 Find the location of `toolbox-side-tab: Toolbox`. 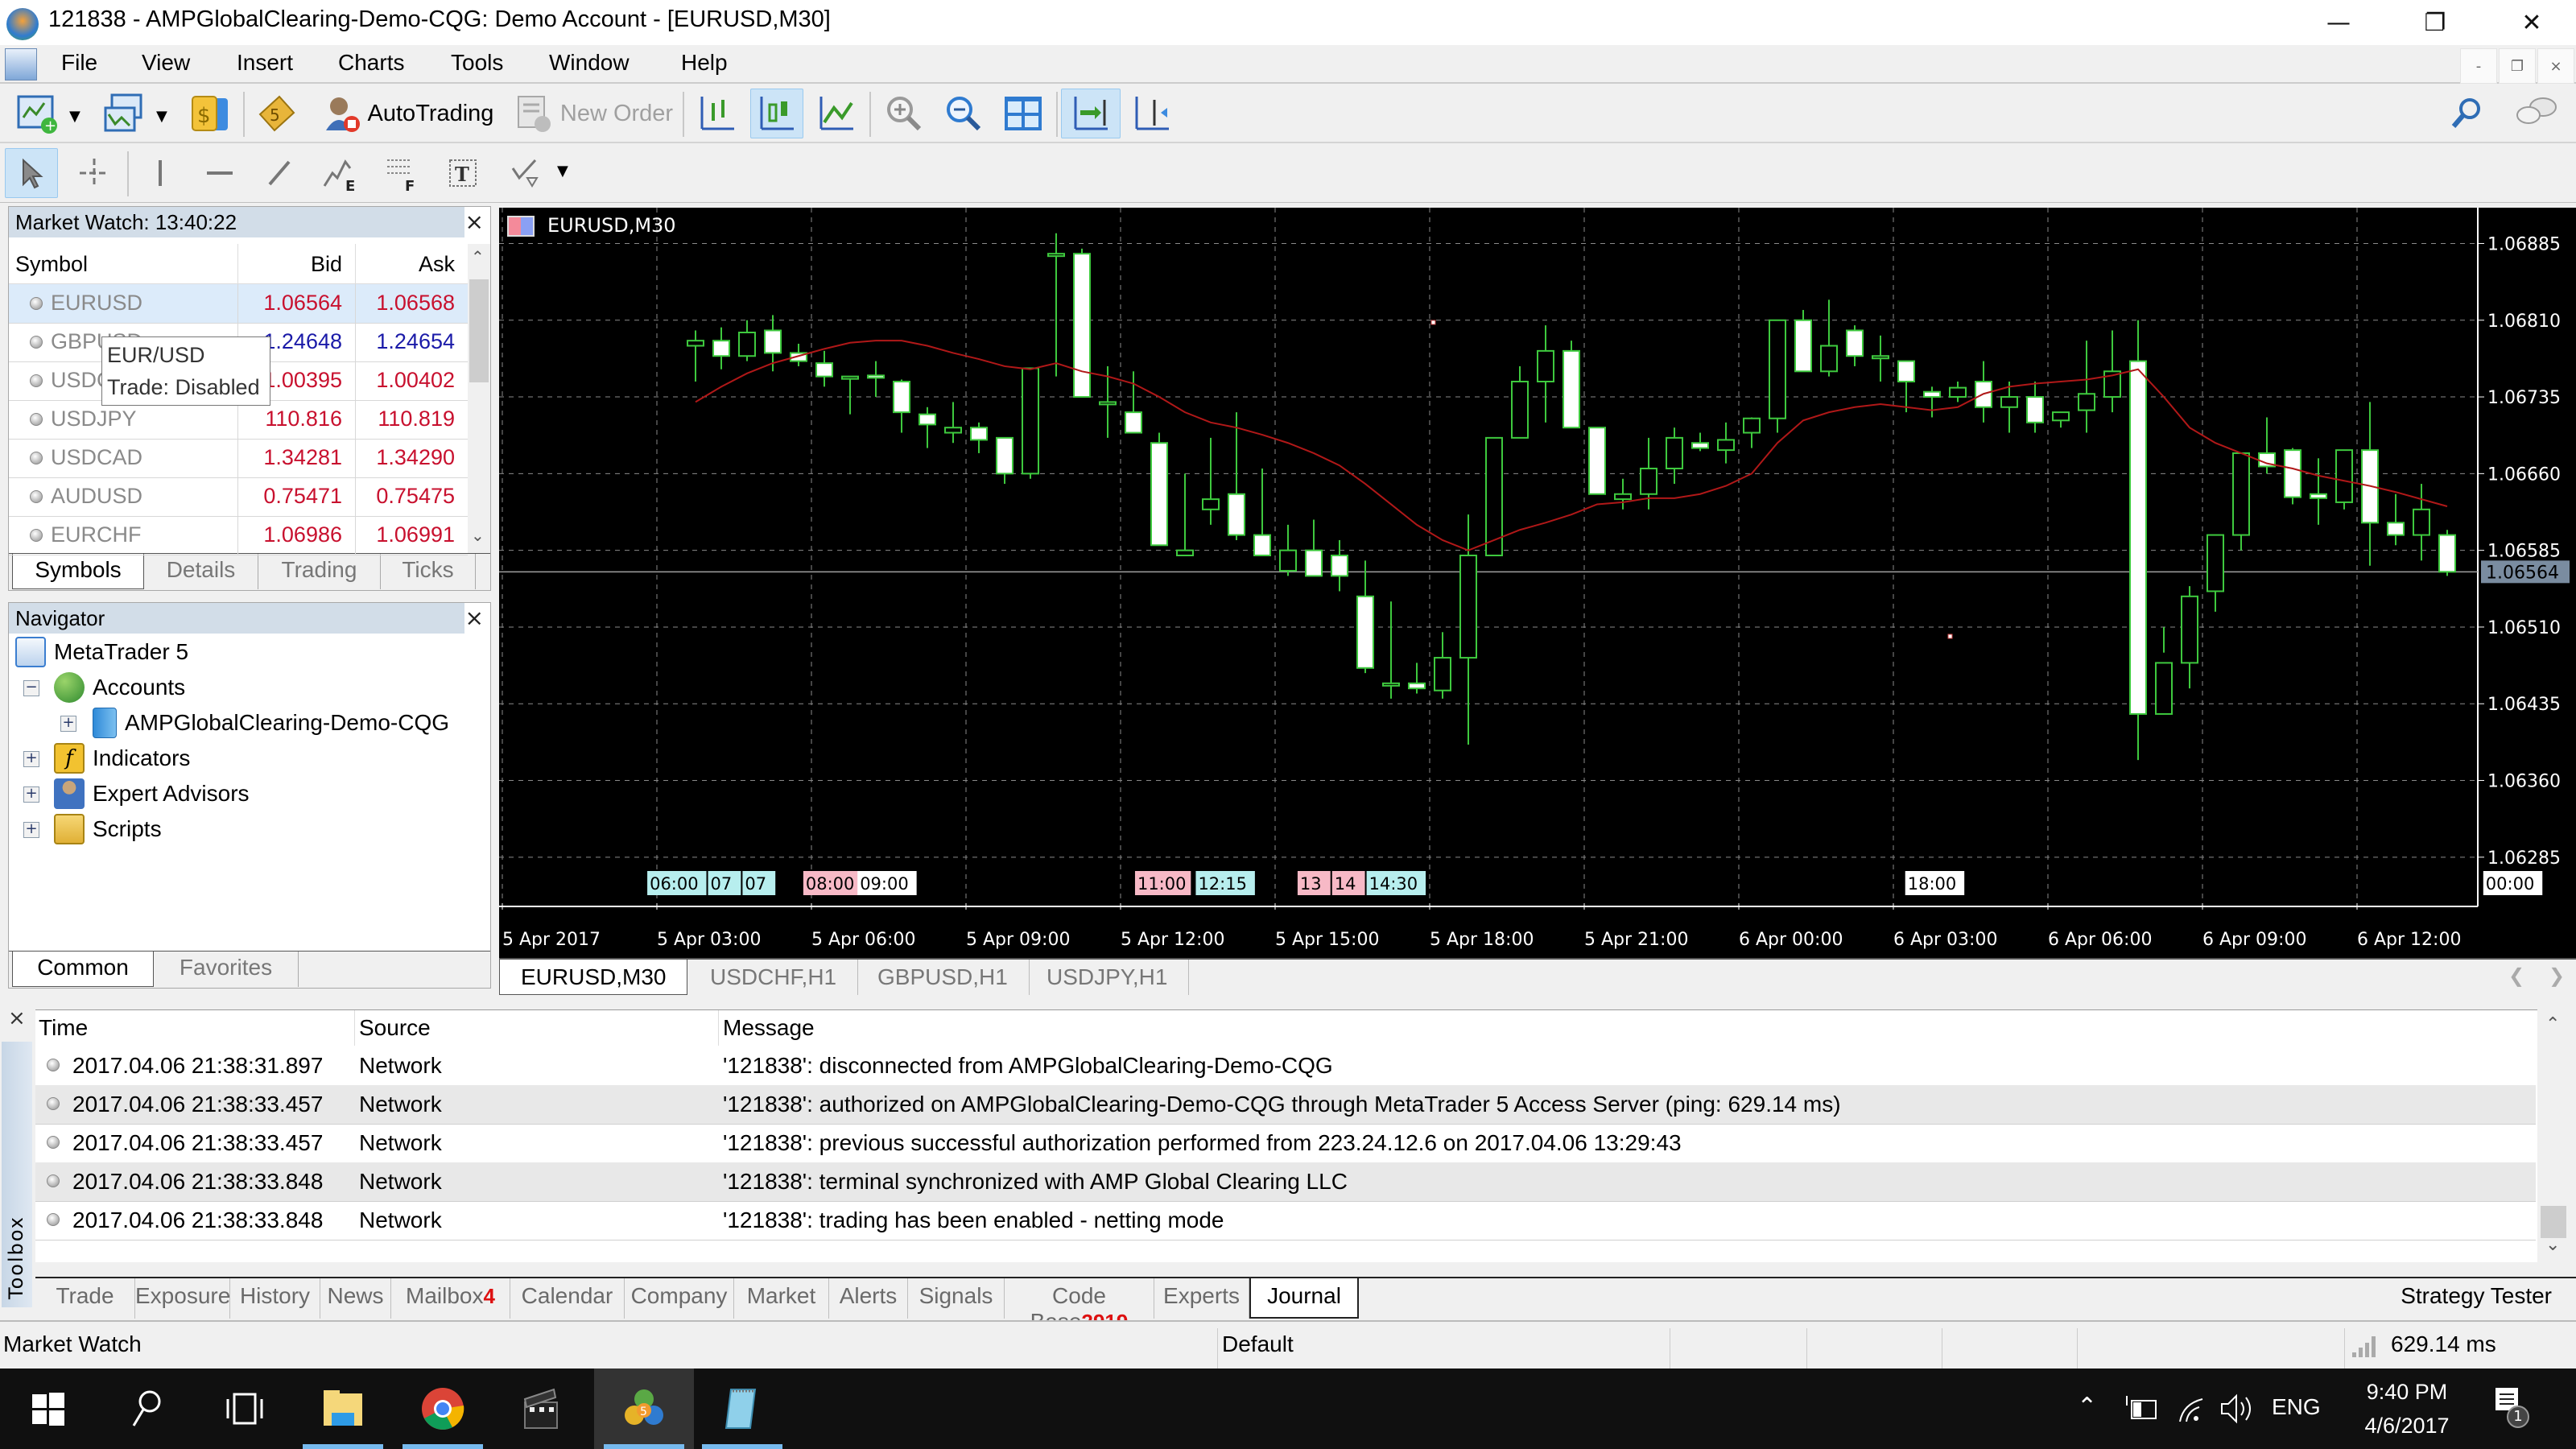

toolbox-side-tab: Toolbox is located at coordinates (17, 1174).